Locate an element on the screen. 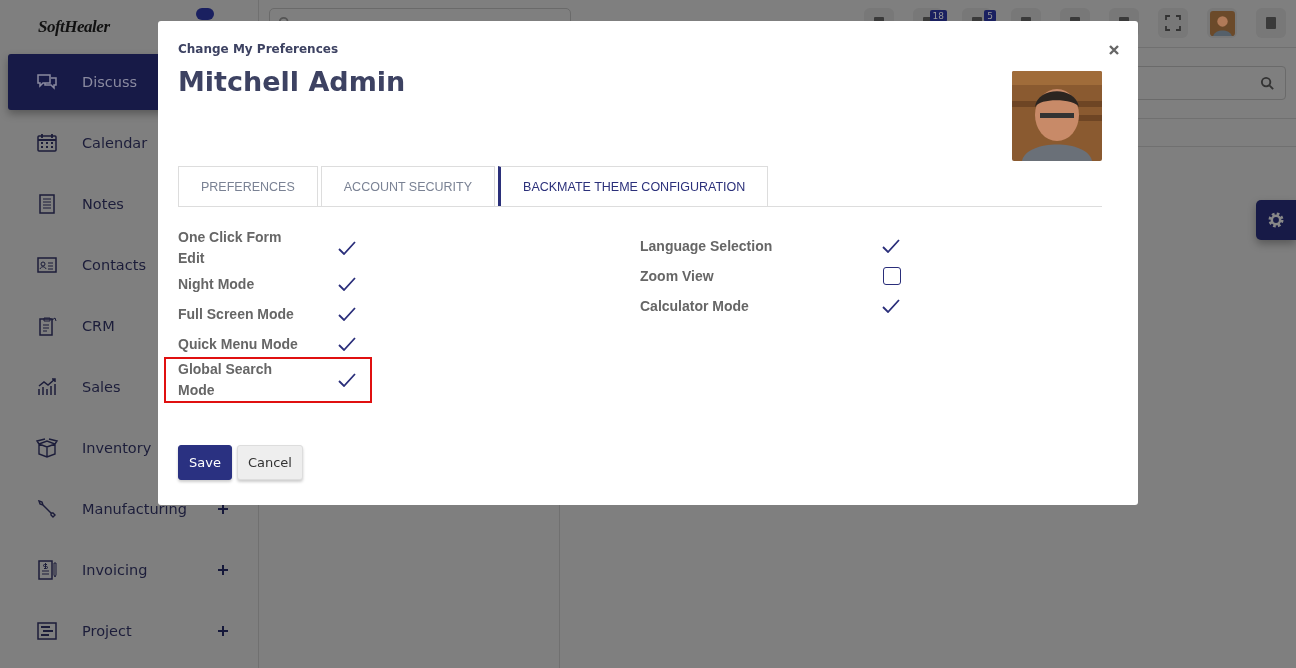  option-label: Quick Menu Mode is located at coordinates (238, 344).